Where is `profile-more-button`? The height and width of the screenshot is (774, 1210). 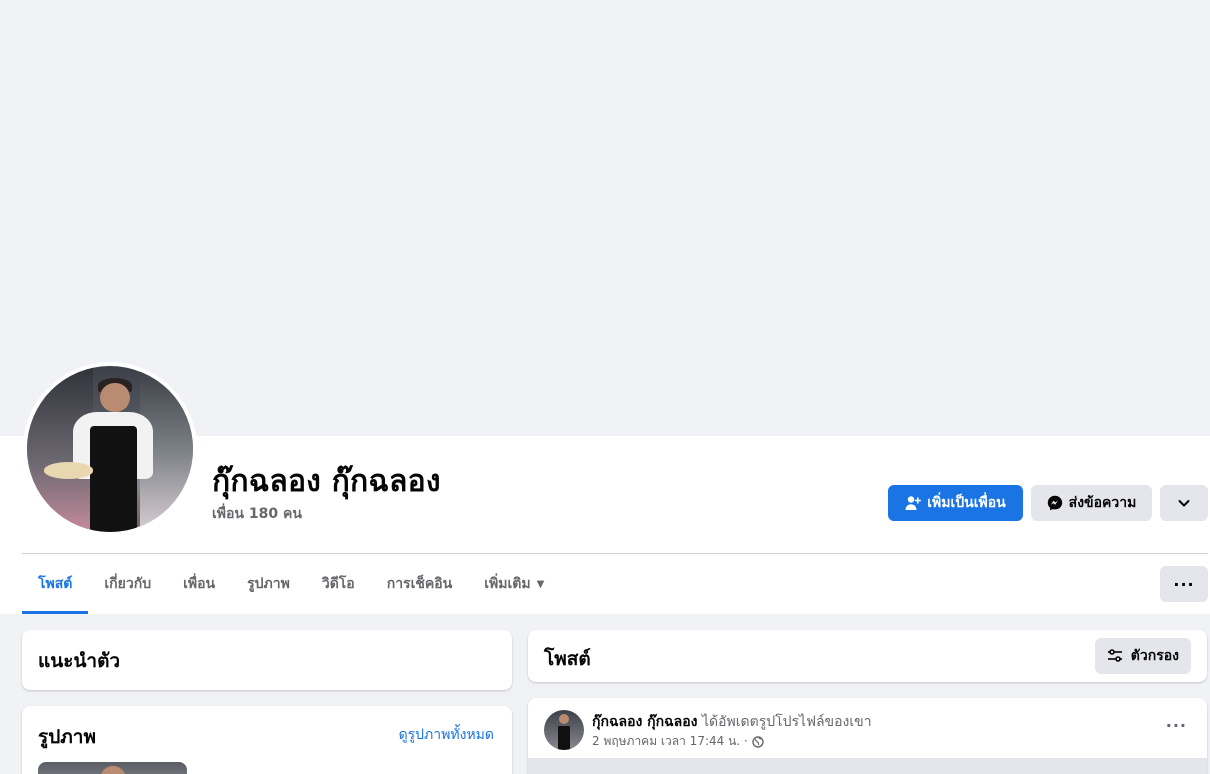 profile-more-button is located at coordinates (1184, 503).